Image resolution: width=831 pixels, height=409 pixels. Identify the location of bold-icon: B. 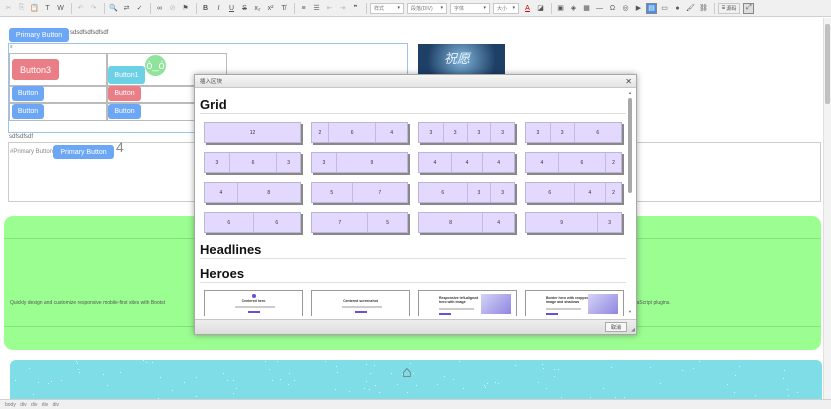
(205, 8).